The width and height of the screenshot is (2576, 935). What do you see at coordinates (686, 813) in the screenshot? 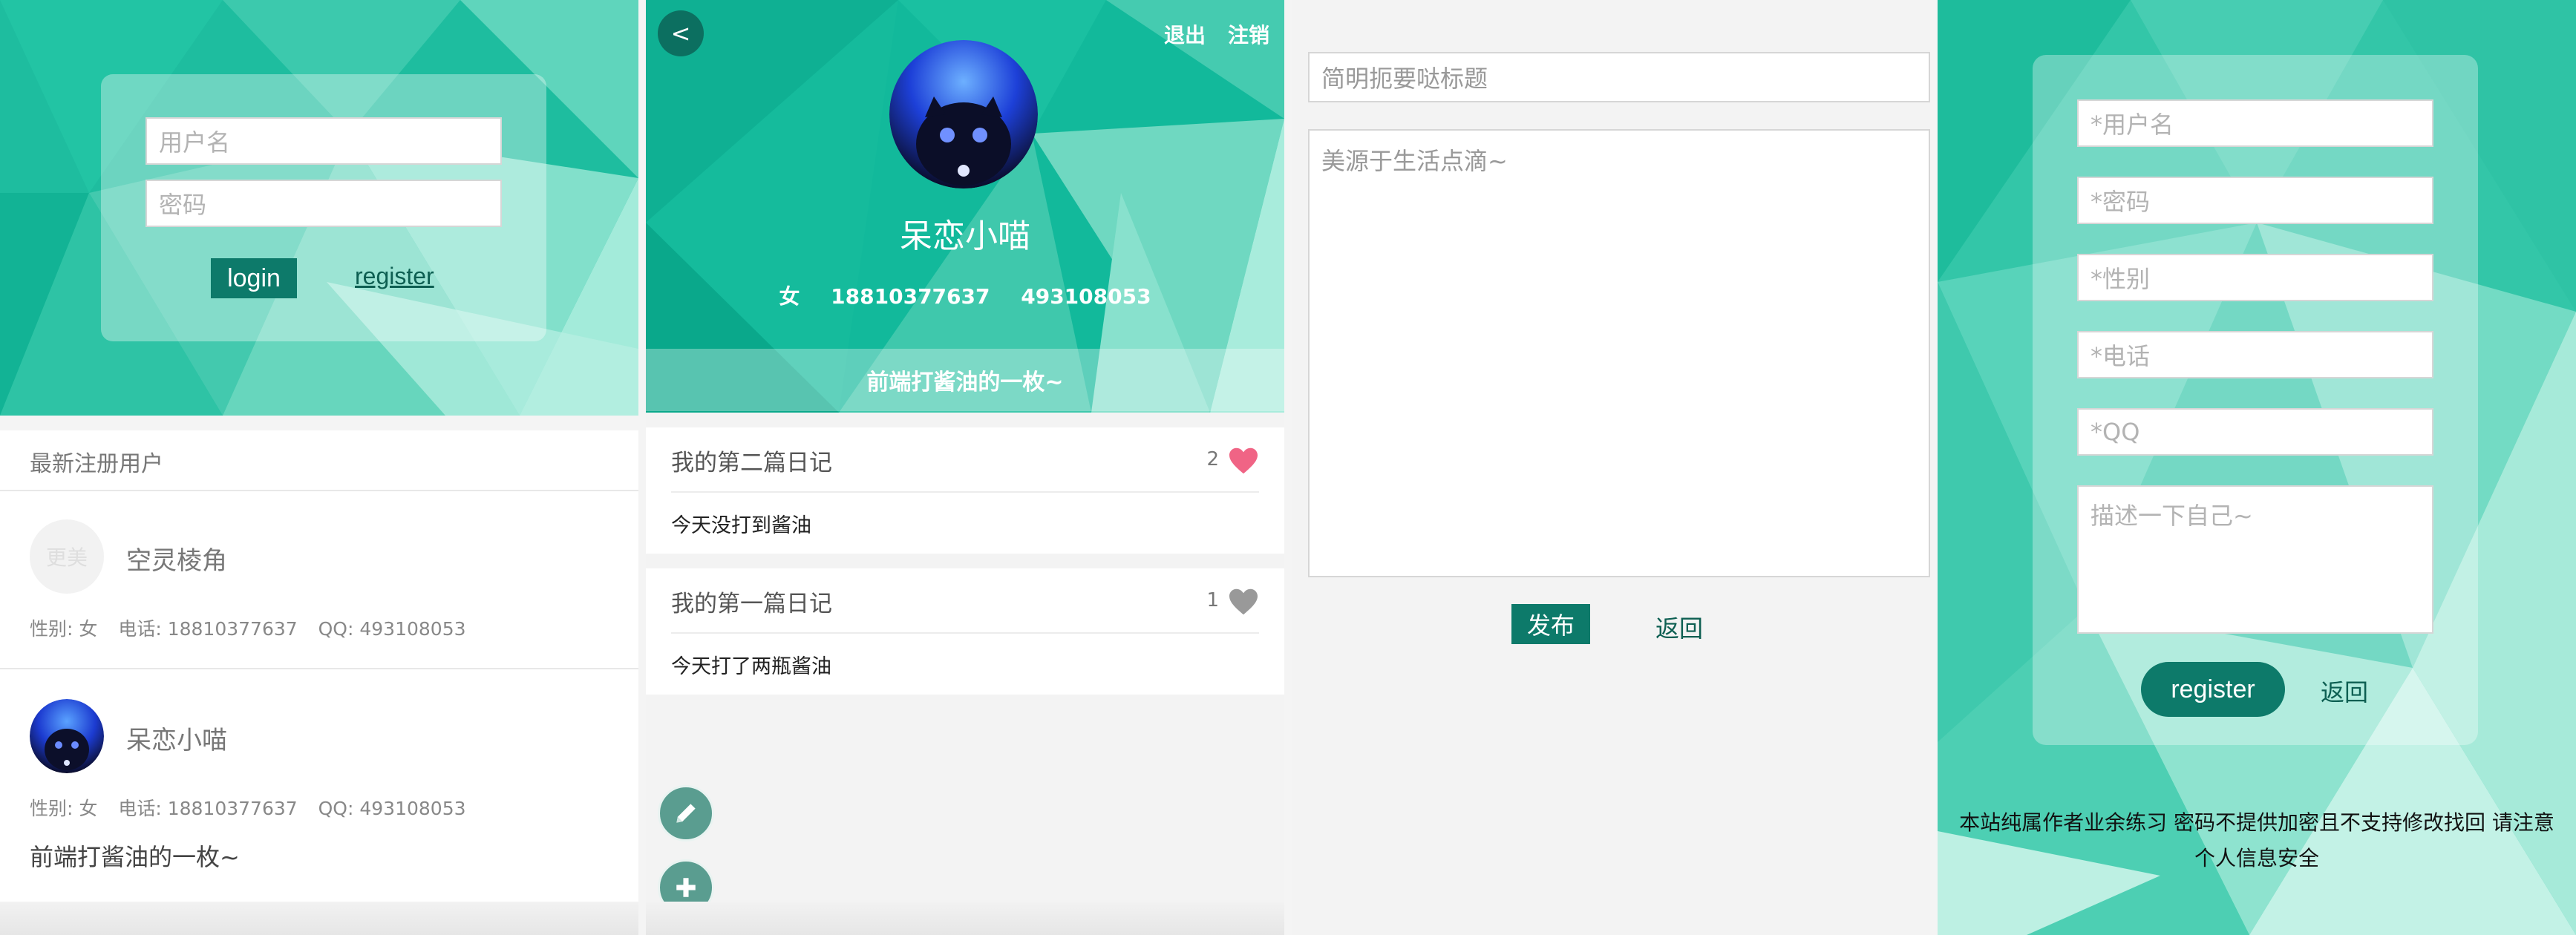
I see `pencil-icon` at bounding box center [686, 813].